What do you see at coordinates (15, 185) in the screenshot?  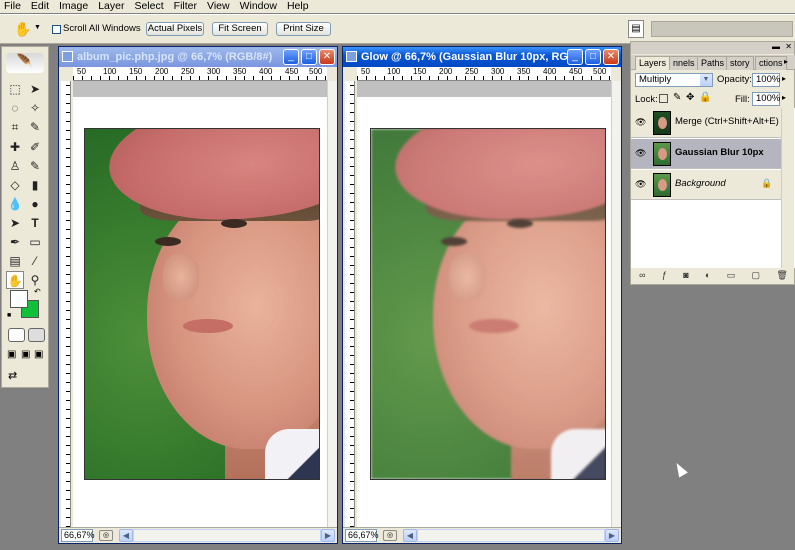 I see `eraser-tool-icon: ◇` at bounding box center [15, 185].